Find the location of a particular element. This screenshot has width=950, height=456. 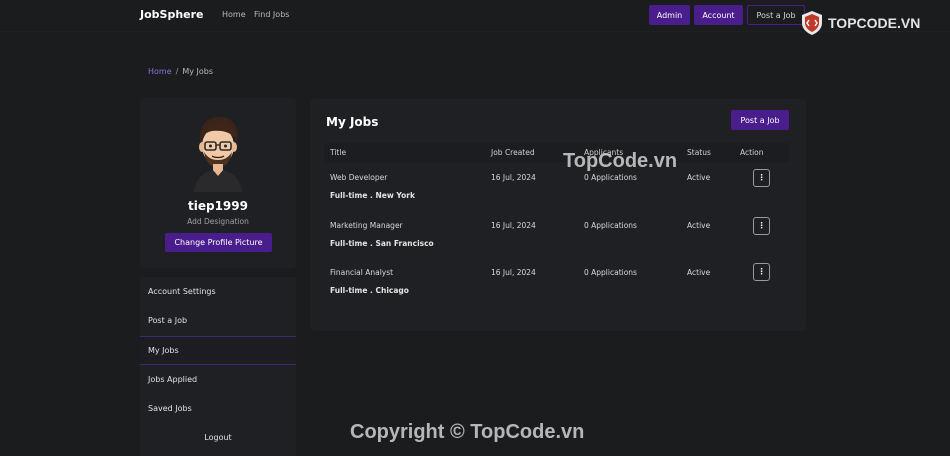

breadcrumb-home-link: Home is located at coordinates (160, 71).